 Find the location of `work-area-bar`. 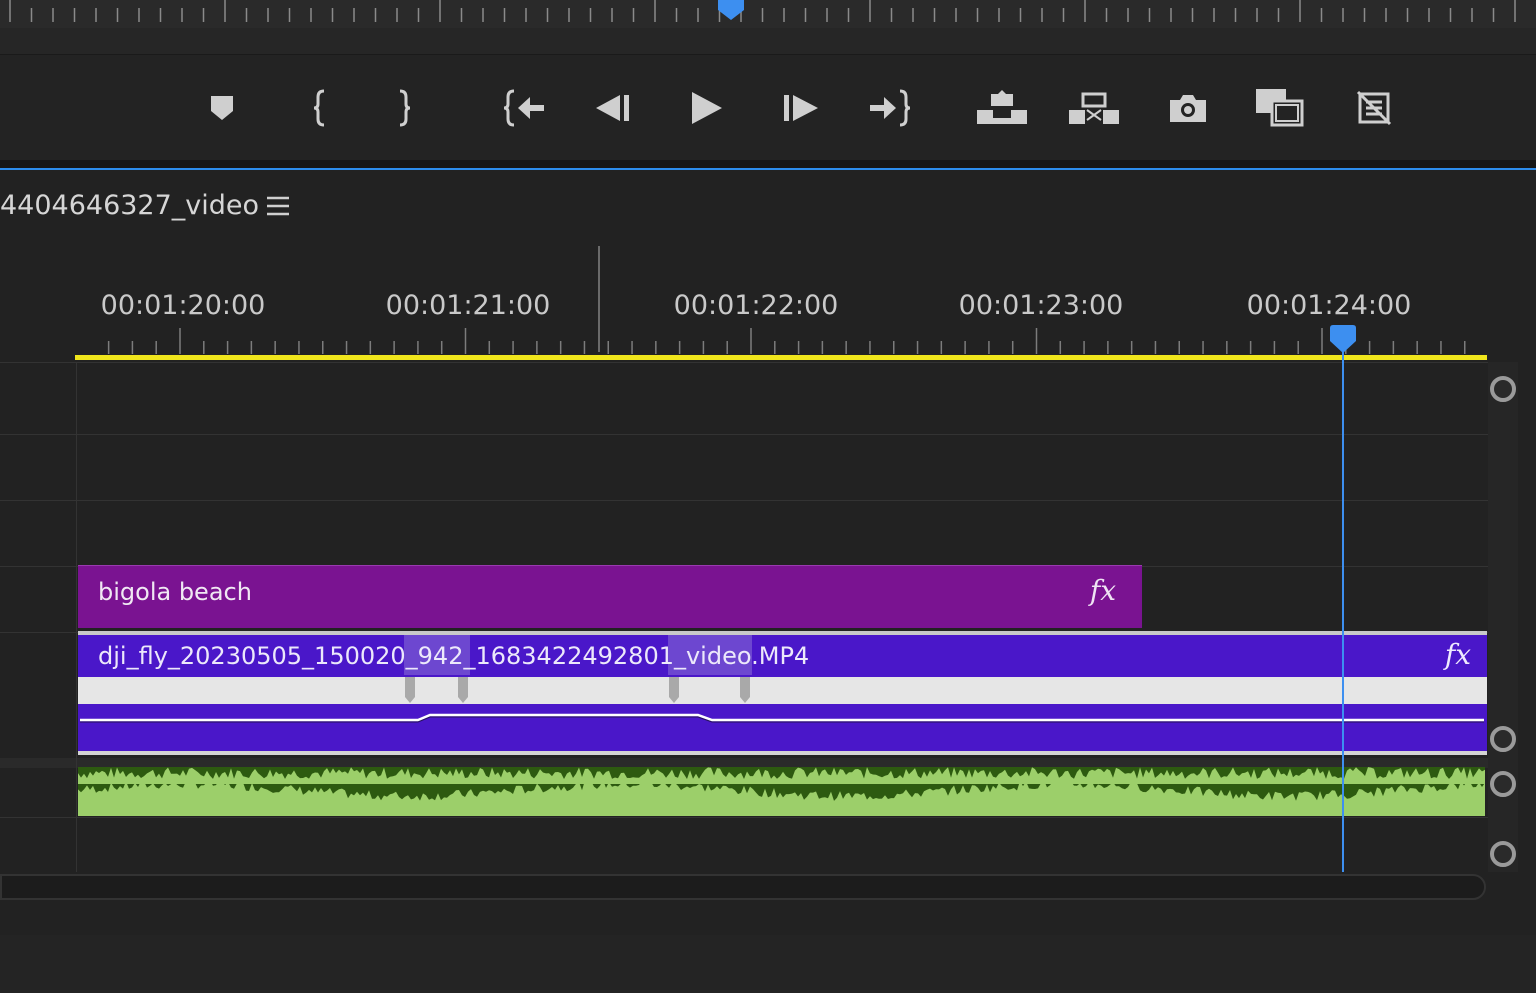

work-area-bar is located at coordinates (781, 357).